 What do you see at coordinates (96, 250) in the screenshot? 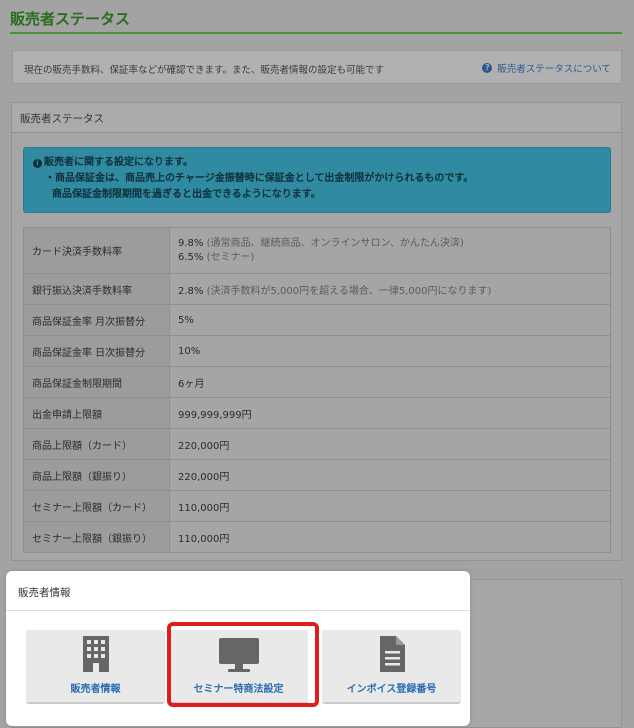
I see `row-label: カード決済手数料率` at bounding box center [96, 250].